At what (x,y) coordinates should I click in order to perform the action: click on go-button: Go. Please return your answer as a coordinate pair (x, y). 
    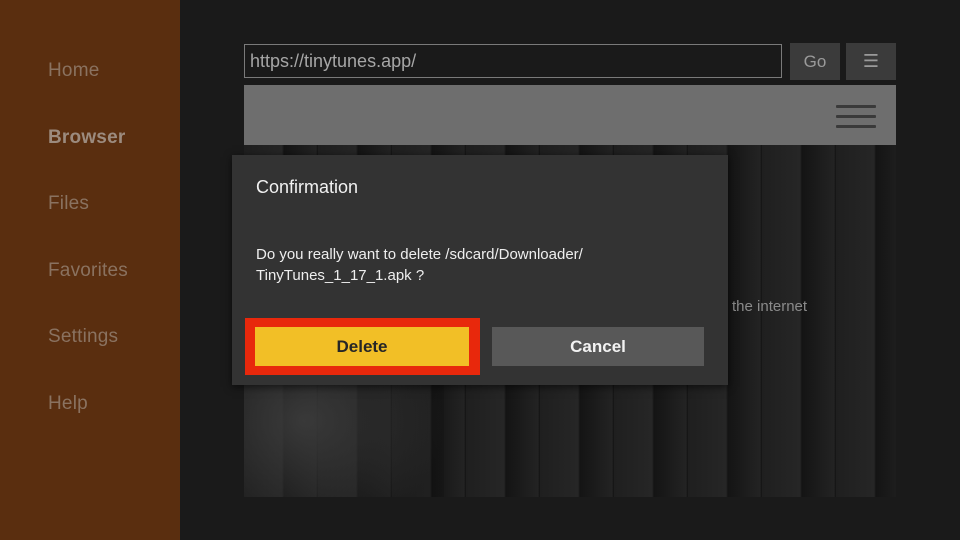
    Looking at the image, I should click on (815, 61).